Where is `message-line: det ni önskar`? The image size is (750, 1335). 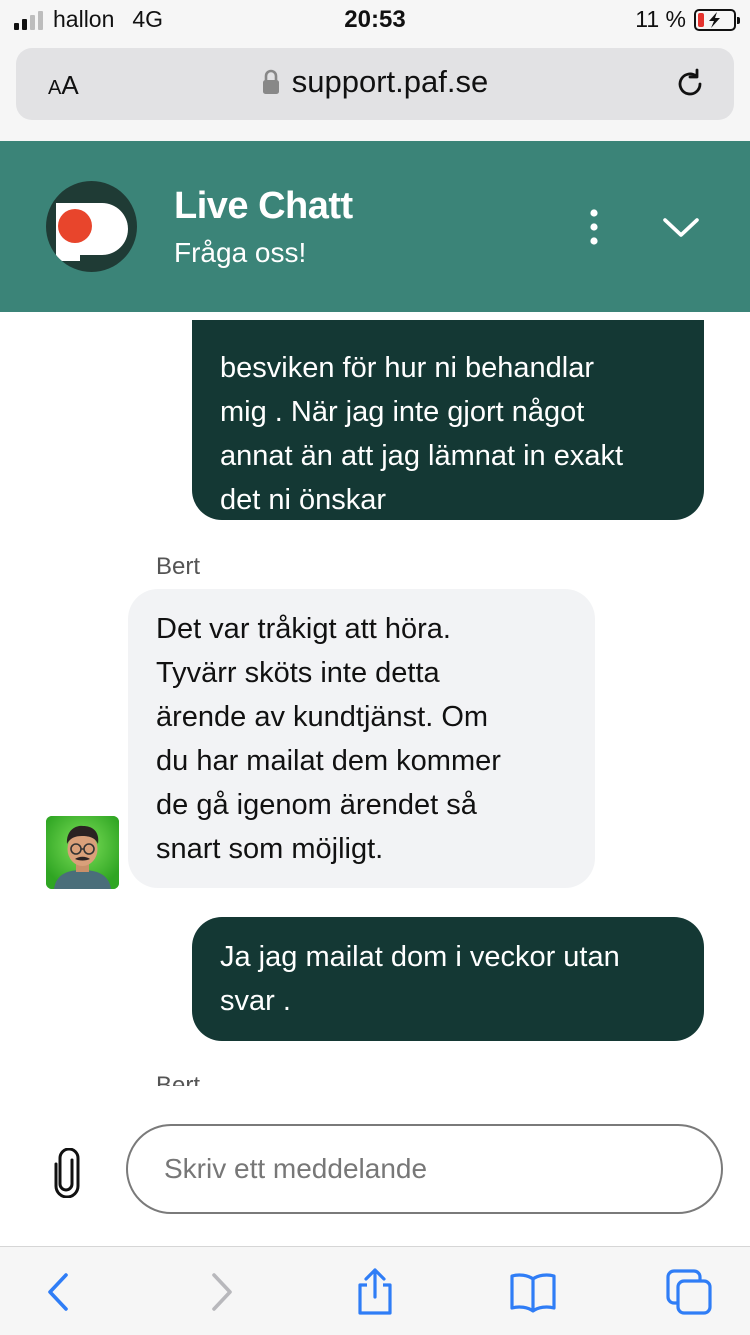 message-line: det ni önskar is located at coordinates (303, 500).